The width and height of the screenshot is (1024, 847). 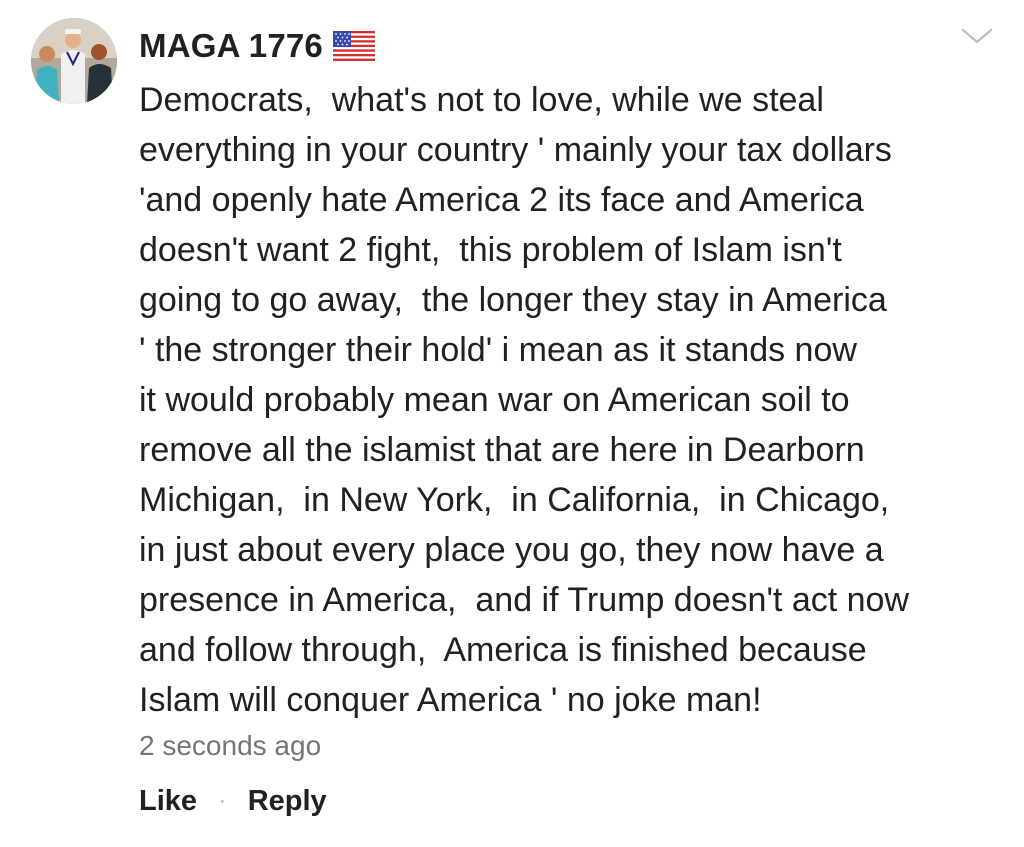 I want to click on avatar-photo-icon, so click(x=74, y=61).